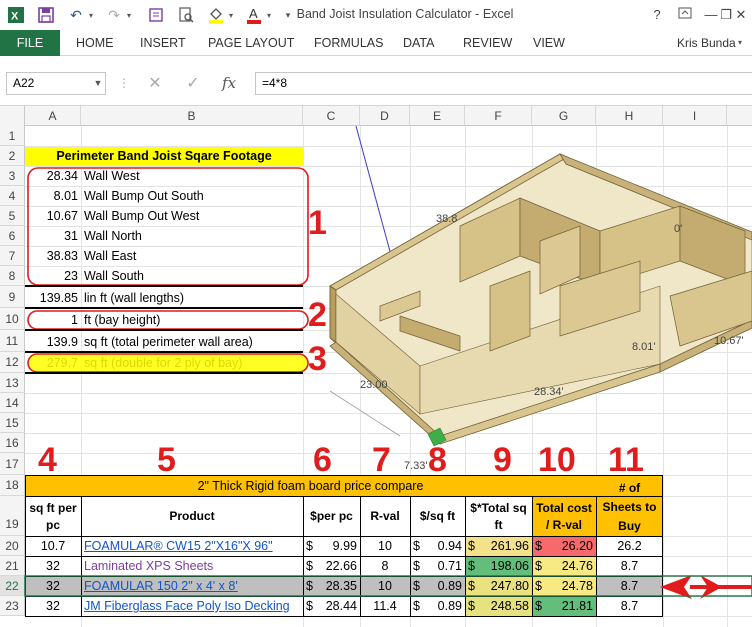 The width and height of the screenshot is (752, 627). Describe the element at coordinates (186, 15) in the screenshot. I see `print-preview-icon` at that location.